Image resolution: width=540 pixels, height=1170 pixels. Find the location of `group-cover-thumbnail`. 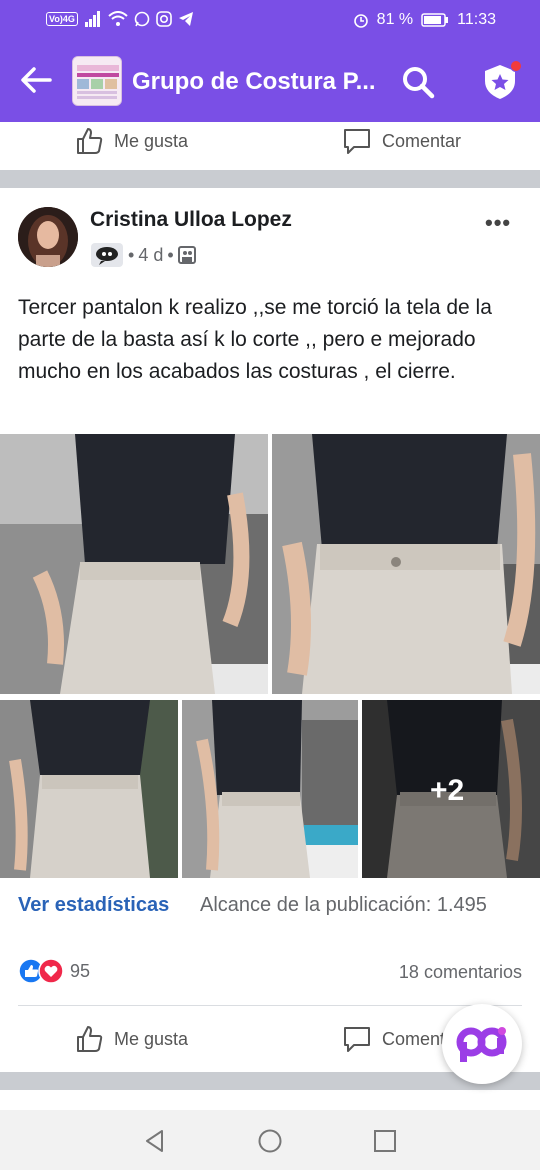

group-cover-thumbnail is located at coordinates (97, 81).